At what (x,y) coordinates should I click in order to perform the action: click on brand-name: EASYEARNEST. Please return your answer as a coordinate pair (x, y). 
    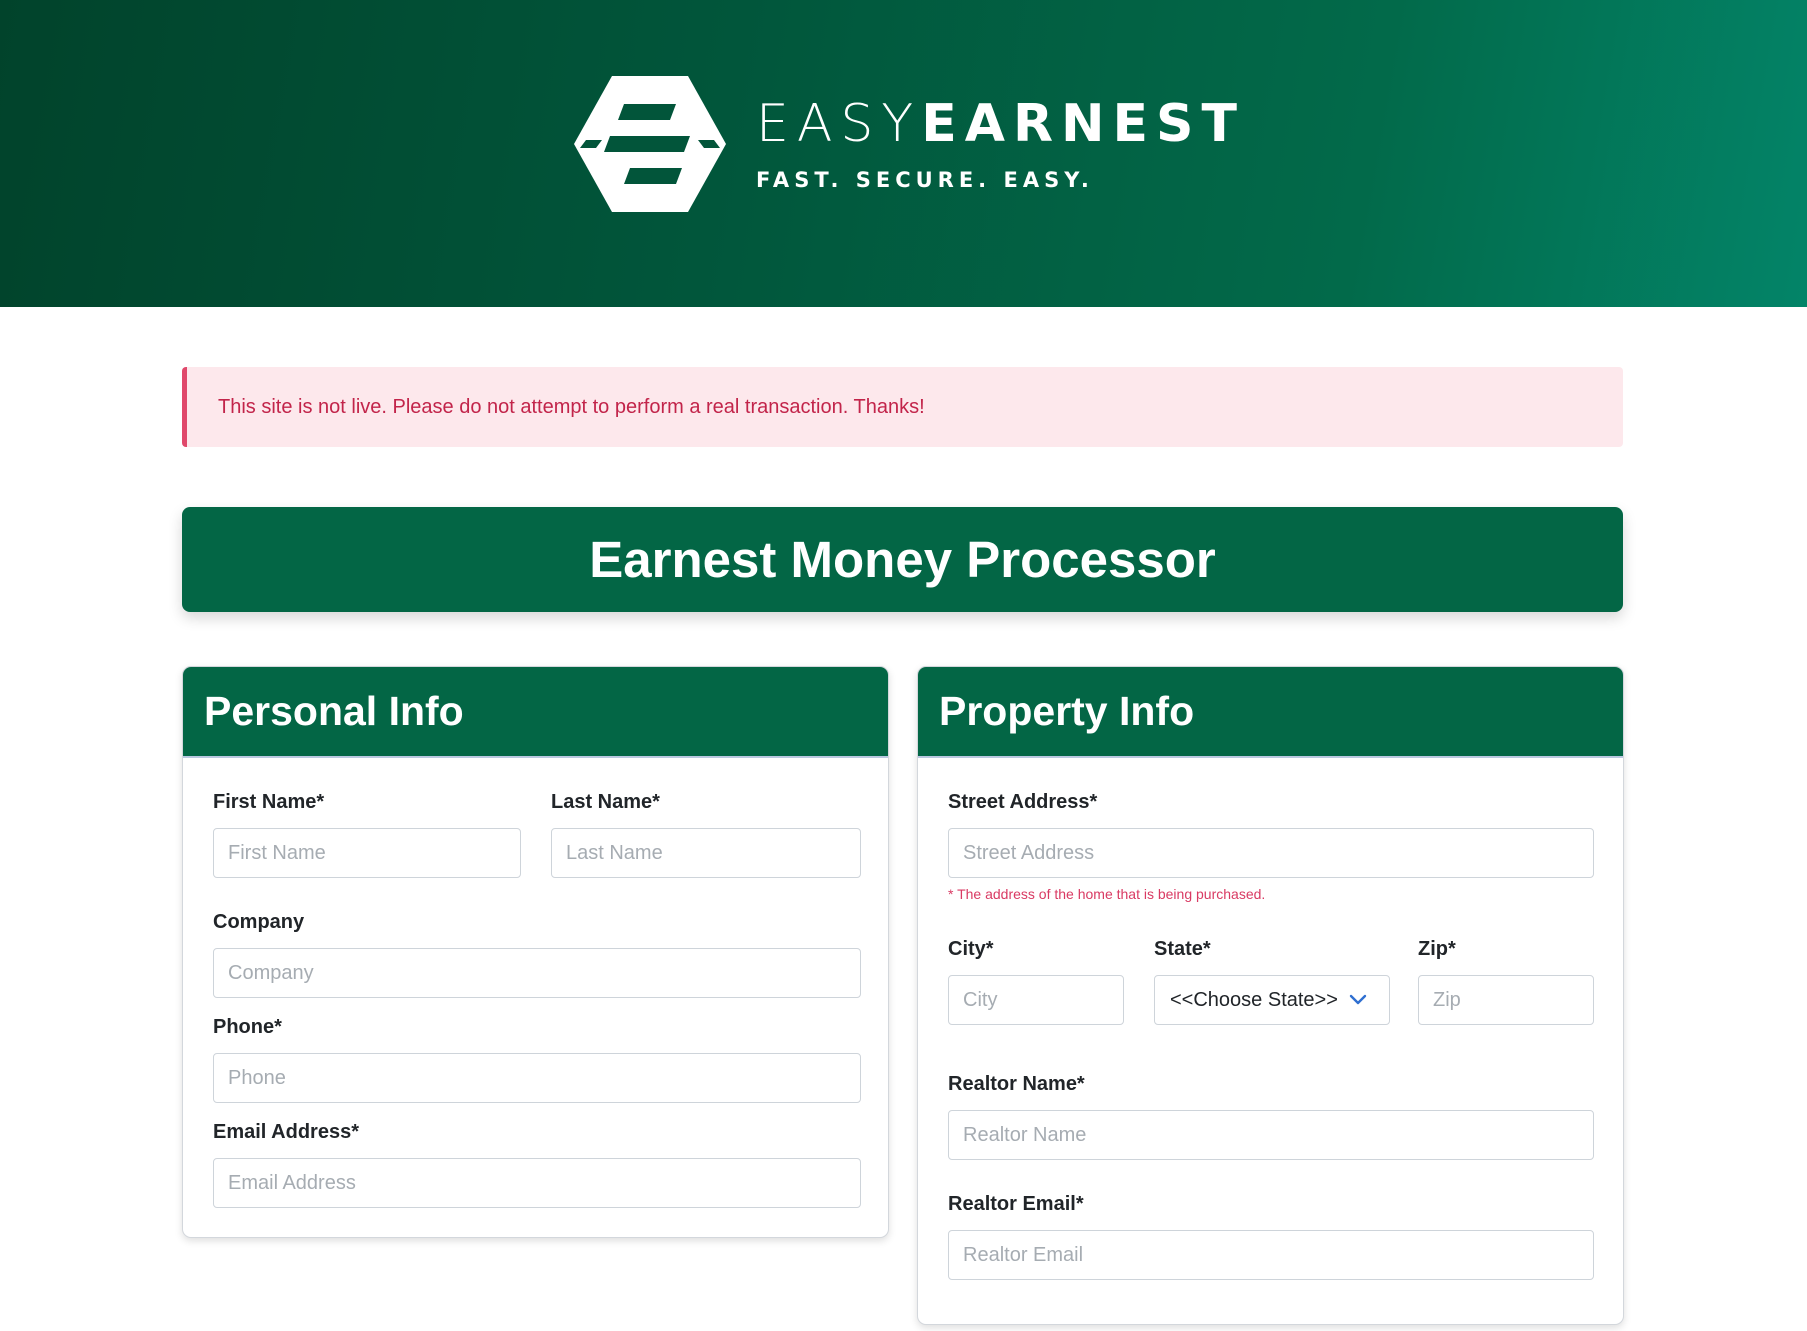
    Looking at the image, I should click on (1000, 124).